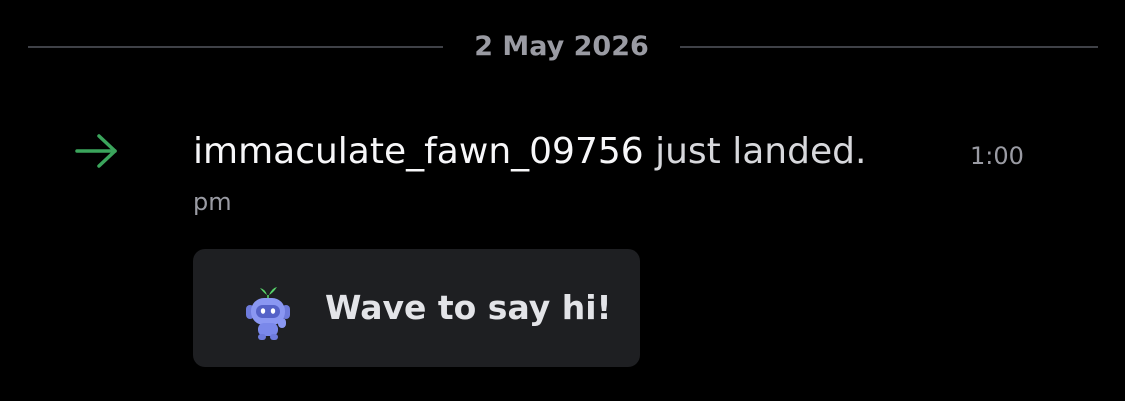  Describe the element at coordinates (761, 151) in the screenshot. I see `message-body: just landed.` at that location.